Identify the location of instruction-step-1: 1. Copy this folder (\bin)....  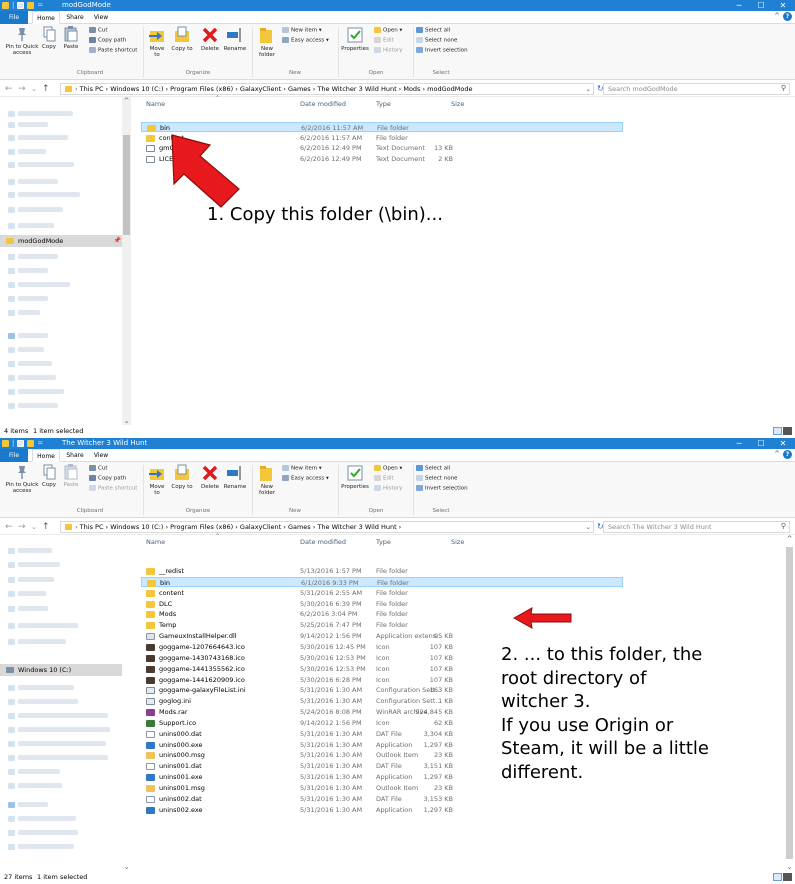
(325, 214).